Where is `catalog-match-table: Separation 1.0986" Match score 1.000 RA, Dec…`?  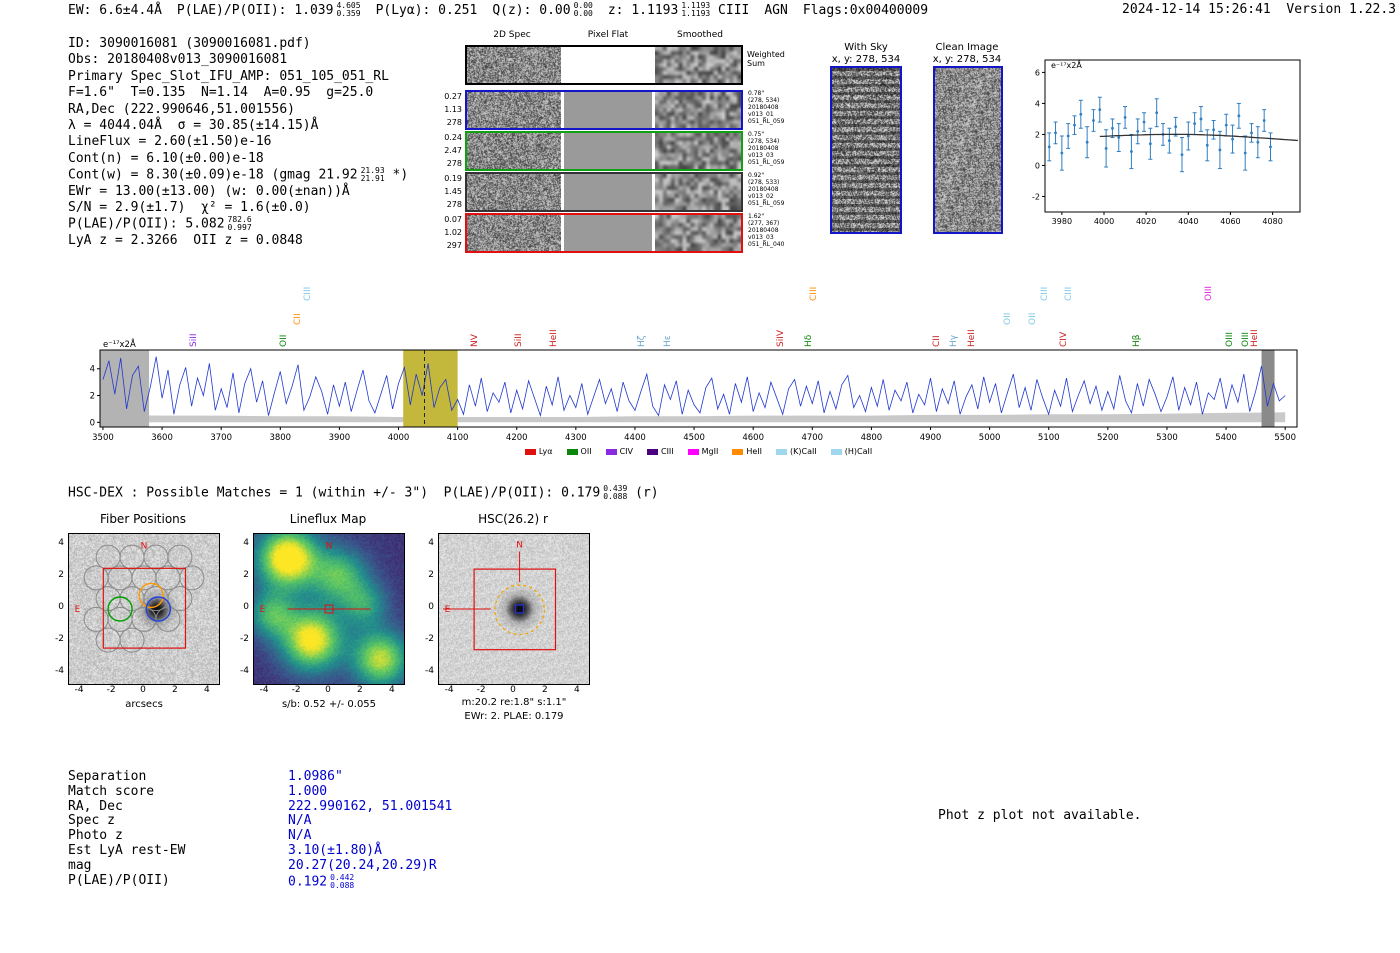
catalog-match-table: Separation 1.0986" Match score 1.000 RA, Dec… is located at coordinates (260, 829).